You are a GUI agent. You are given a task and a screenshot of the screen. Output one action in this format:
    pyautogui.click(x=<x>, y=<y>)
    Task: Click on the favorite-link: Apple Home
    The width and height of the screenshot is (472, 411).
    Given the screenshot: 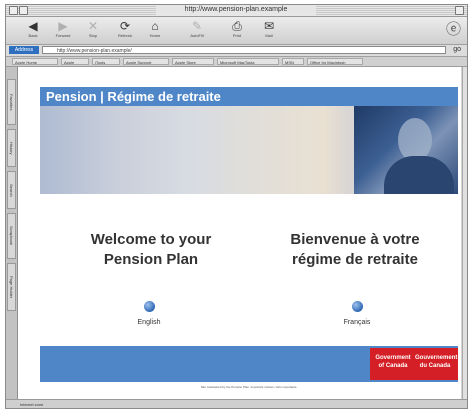 What is the action you would take?
    pyautogui.click(x=35, y=61)
    